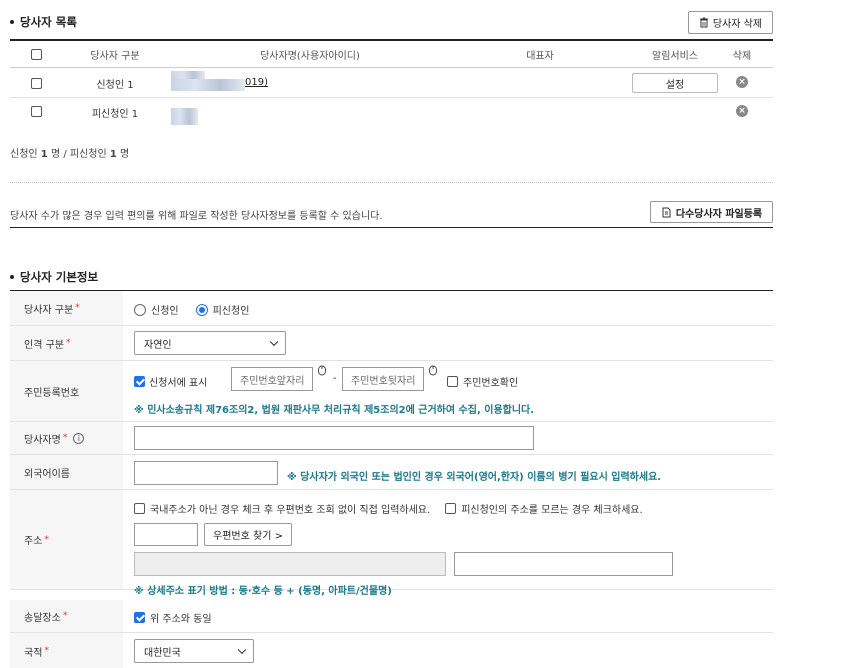 Image resolution: width=844 pixels, height=668 pixels. What do you see at coordinates (206, 473) in the screenshot?
I see `foreign-name-input` at bounding box center [206, 473].